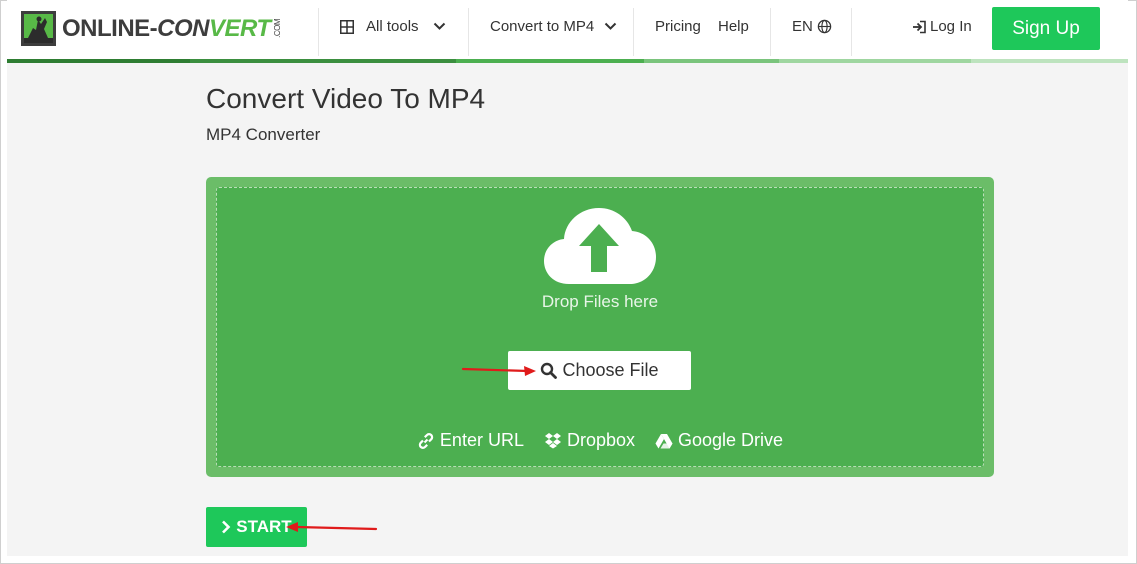  Describe the element at coordinates (277, 28) in the screenshot. I see `logo-suffix: .COM` at that location.